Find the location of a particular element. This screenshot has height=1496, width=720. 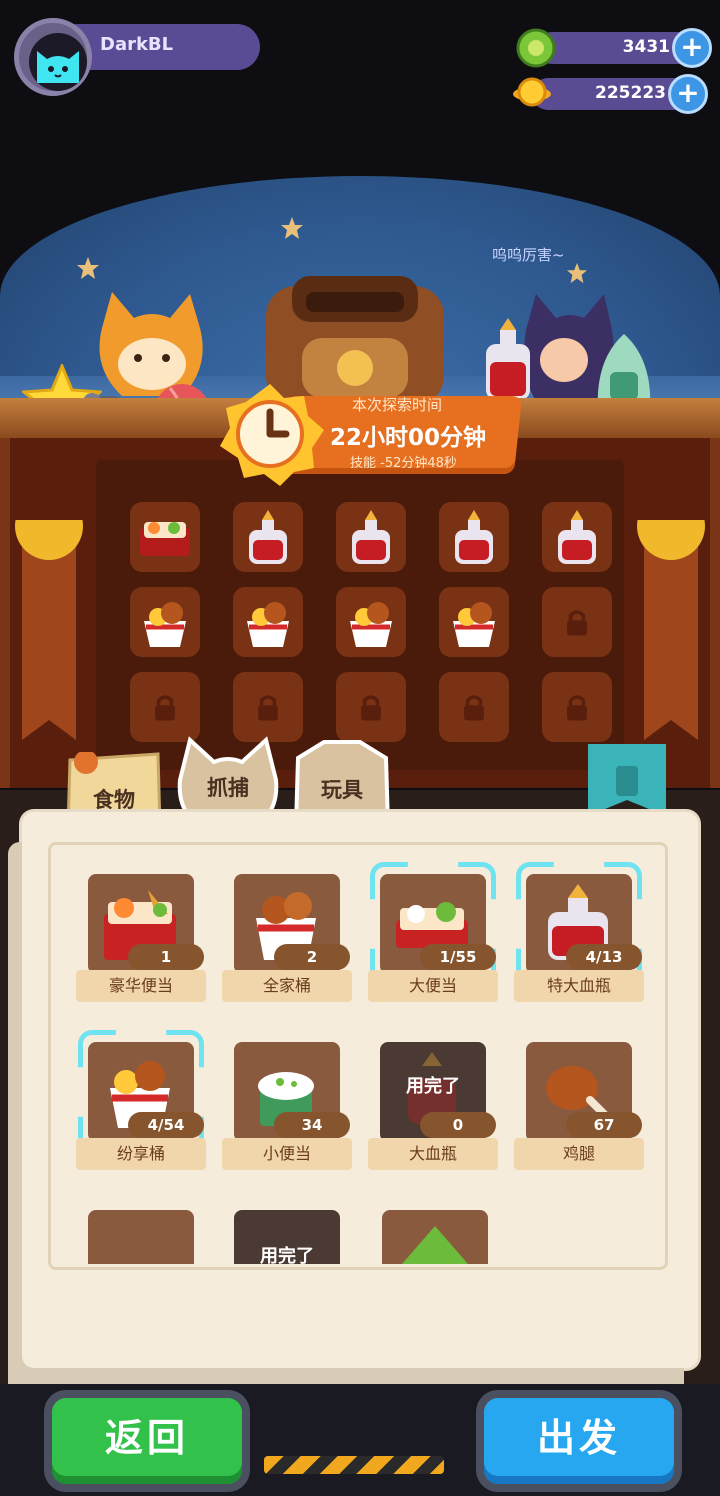

left-bell-banner is located at coordinates (49, 616).